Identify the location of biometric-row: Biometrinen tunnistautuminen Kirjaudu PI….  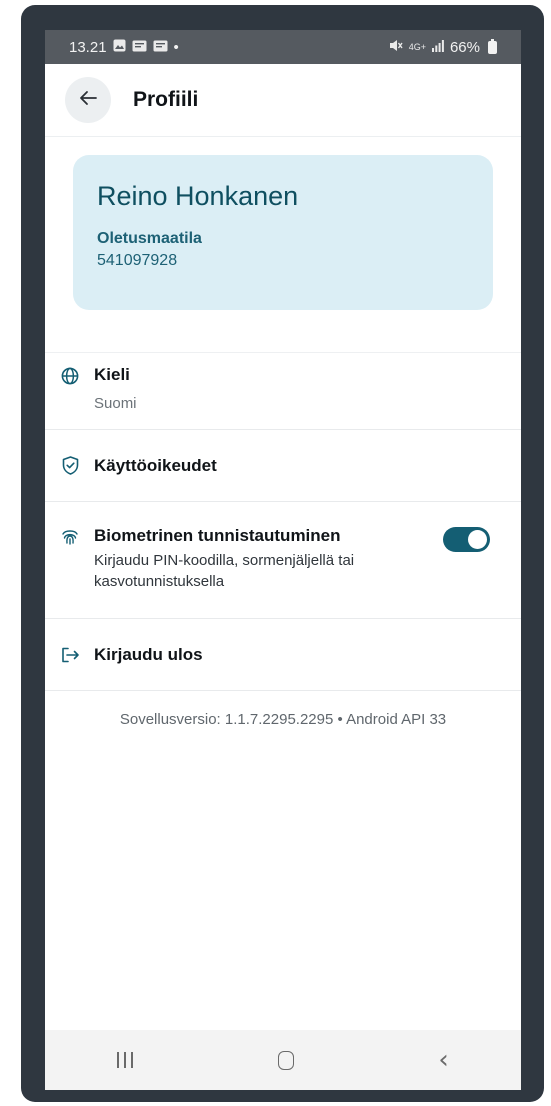
(283, 560).